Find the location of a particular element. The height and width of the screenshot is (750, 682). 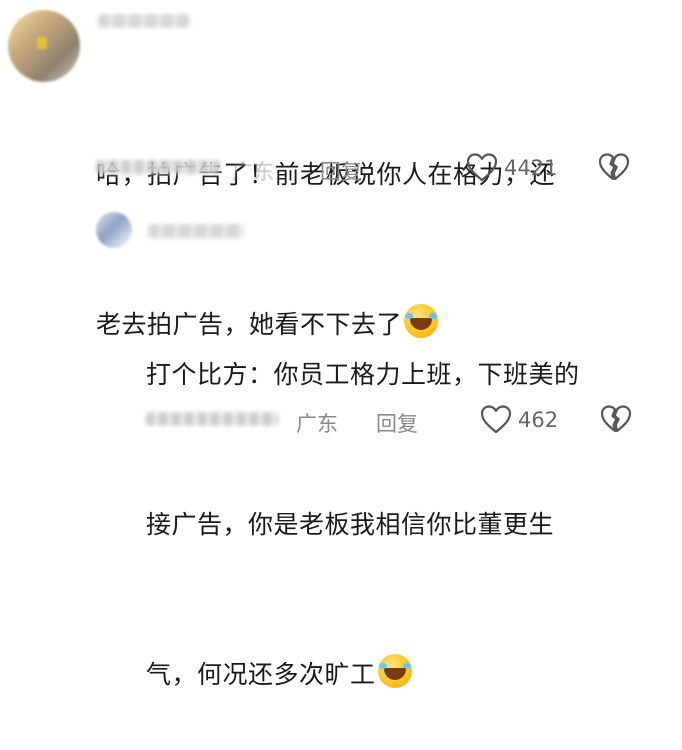

comment-line: 气，何况还多次旷工 is located at coordinates (401, 675).